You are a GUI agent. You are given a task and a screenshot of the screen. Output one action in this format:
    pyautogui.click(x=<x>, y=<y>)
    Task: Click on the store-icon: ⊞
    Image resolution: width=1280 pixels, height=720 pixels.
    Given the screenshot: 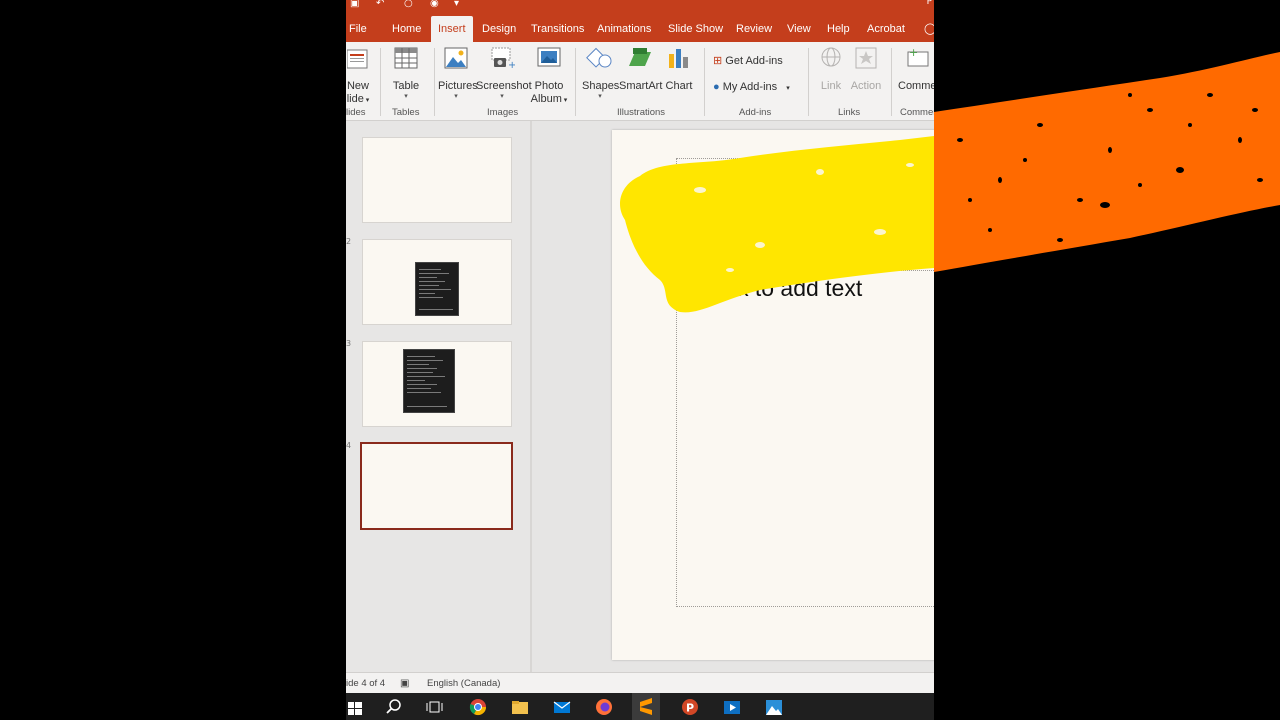 What is the action you would take?
    pyautogui.click(x=718, y=61)
    